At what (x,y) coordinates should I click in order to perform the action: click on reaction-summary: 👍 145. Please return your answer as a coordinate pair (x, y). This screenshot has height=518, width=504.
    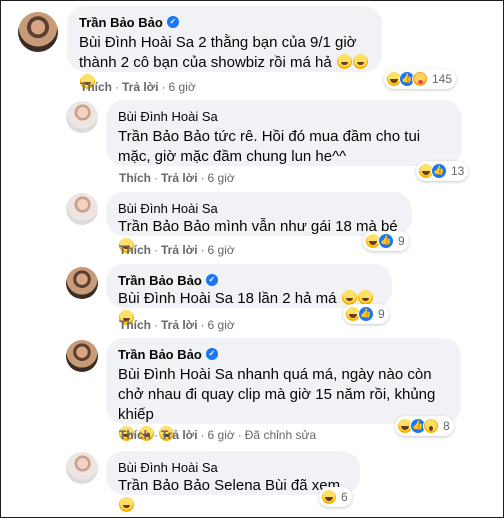
    Looking at the image, I should click on (420, 79).